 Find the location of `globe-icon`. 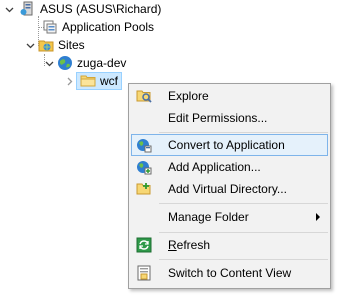

globe-icon is located at coordinates (65, 63).